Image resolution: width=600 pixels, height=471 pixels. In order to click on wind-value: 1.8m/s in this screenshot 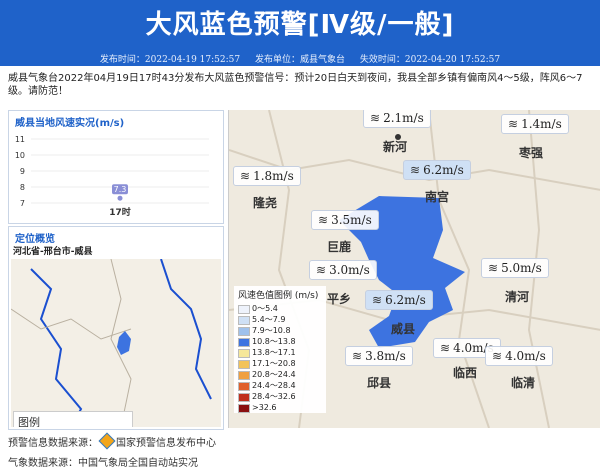, I will do `click(273, 176)`.